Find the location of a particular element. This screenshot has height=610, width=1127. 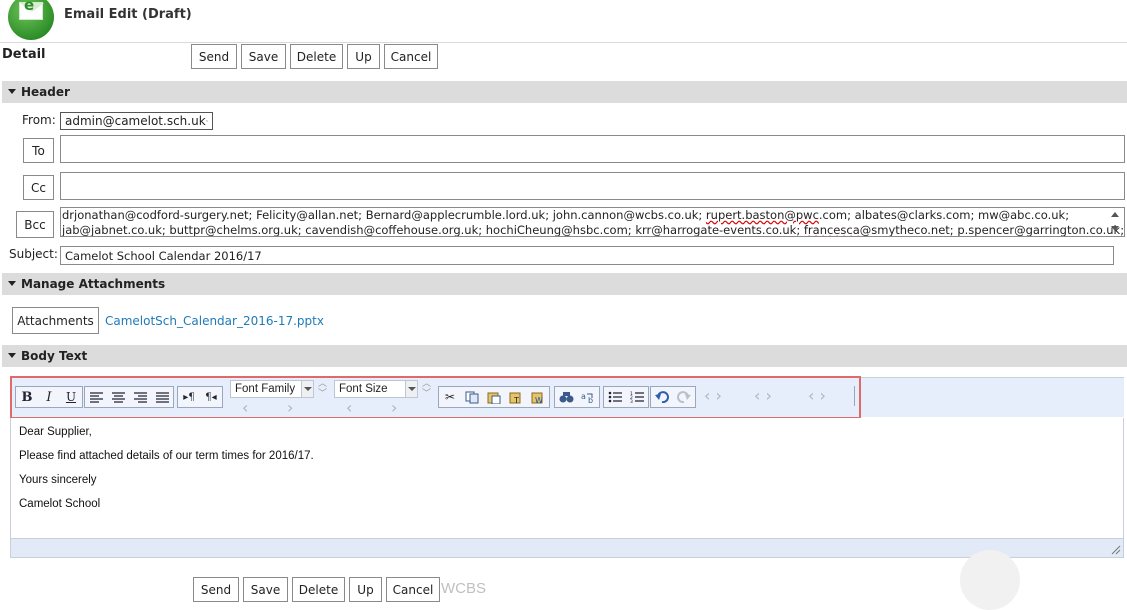

scroll-down-icon is located at coordinates (1115, 228).